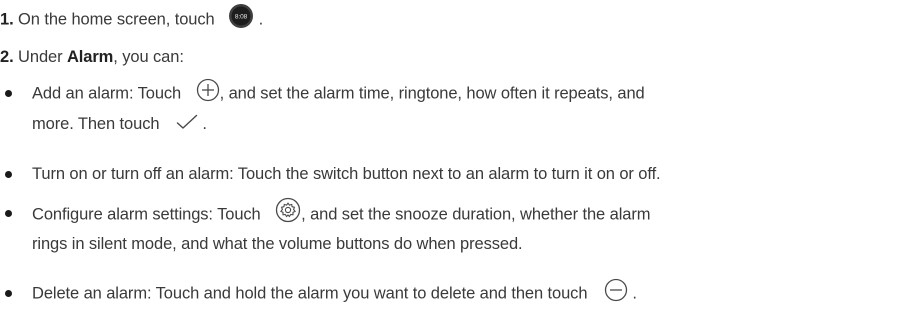 This screenshot has height=334, width=902. What do you see at coordinates (107, 93) in the screenshot?
I see `bullet-text: Add an alarm: Touch` at bounding box center [107, 93].